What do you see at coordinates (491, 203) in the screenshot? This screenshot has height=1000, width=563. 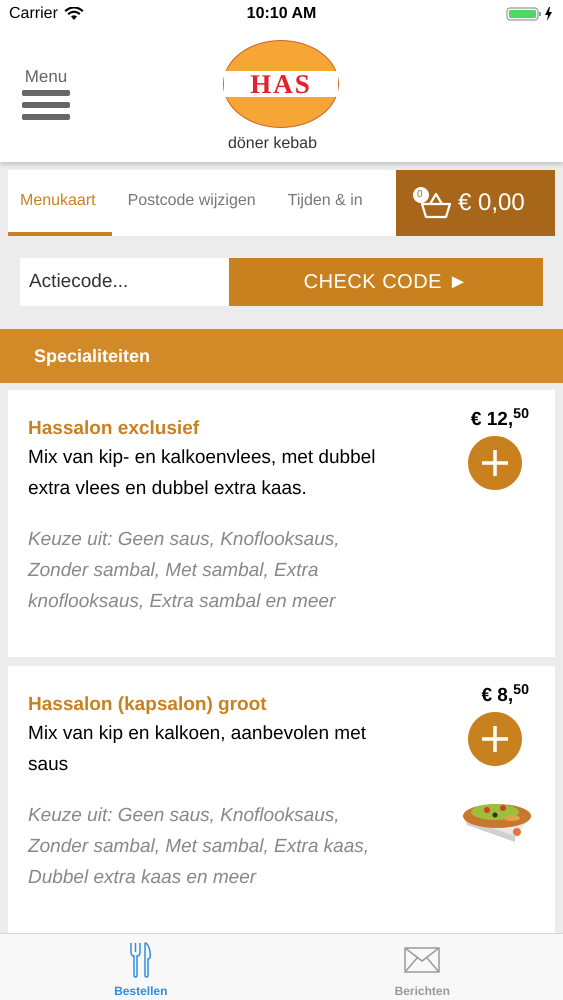 I see `cart-total: € 0,00` at bounding box center [491, 203].